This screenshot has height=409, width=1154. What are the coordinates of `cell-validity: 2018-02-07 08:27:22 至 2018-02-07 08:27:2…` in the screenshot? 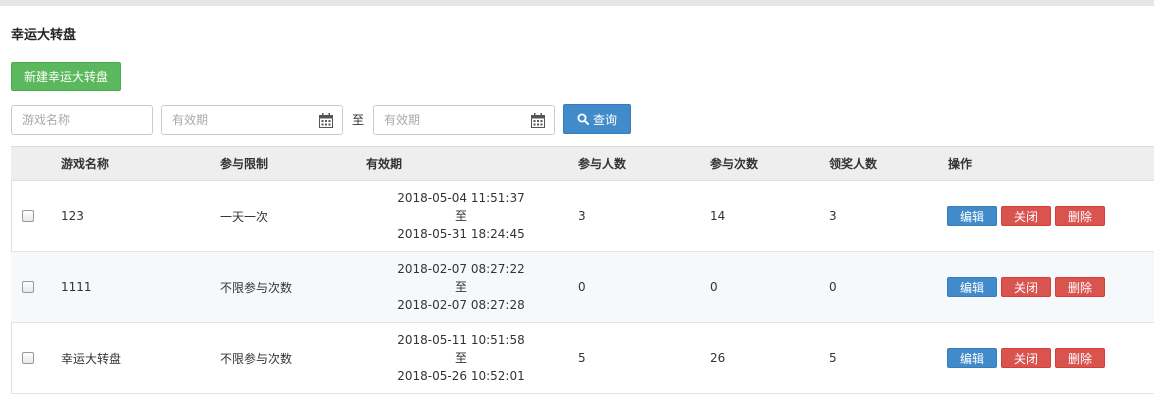 It's located at (461, 287).